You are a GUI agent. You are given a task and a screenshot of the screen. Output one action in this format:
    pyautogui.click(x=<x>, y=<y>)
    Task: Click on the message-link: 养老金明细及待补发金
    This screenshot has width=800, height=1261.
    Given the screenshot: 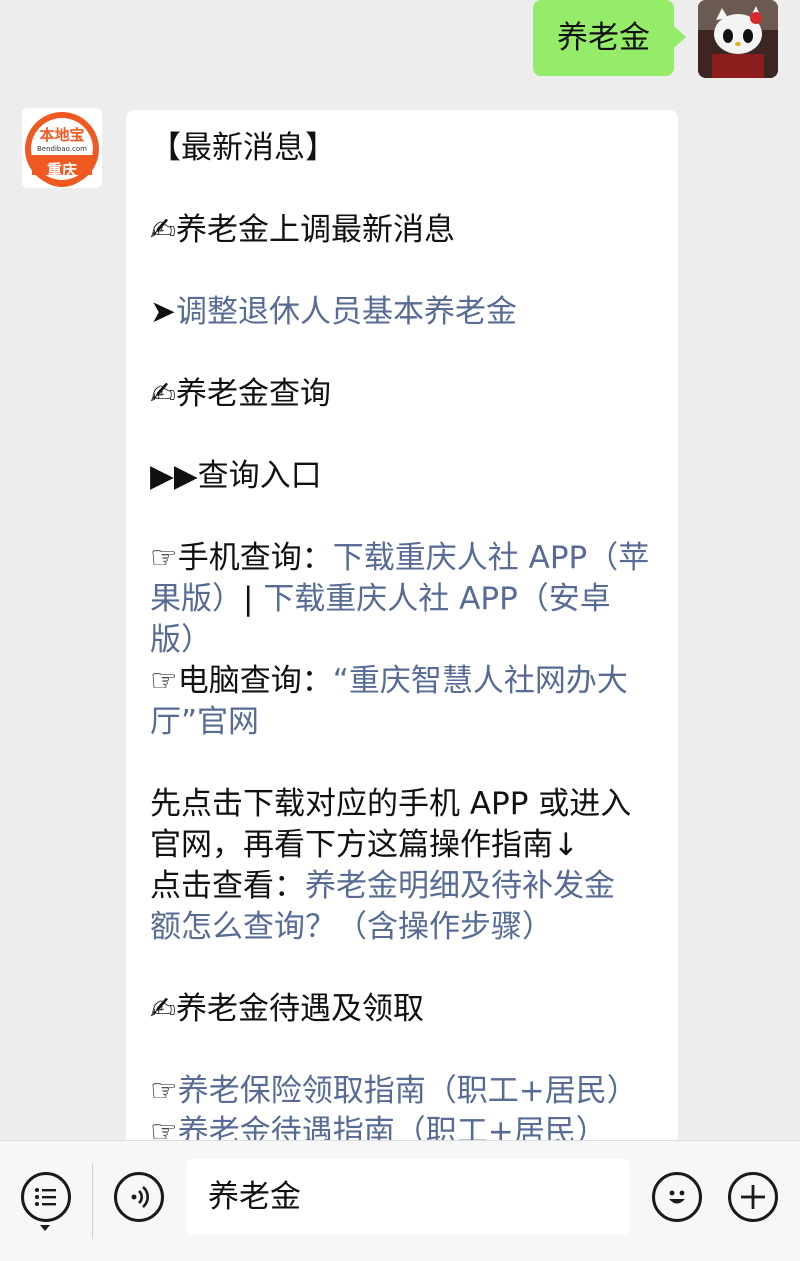 What is the action you would take?
    pyautogui.click(x=460, y=886)
    